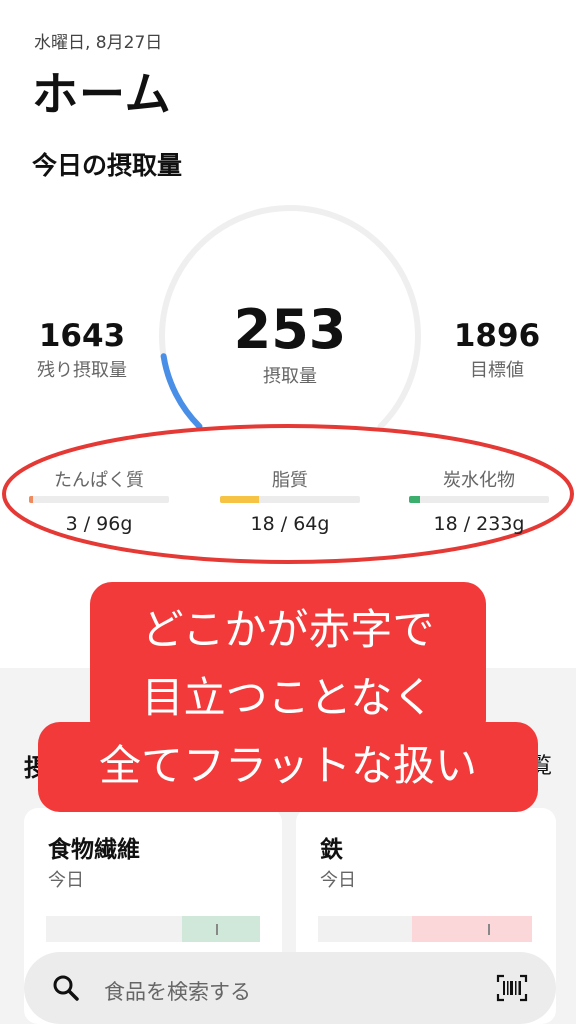 Image resolution: width=576 pixels, height=1024 pixels. I want to click on calorie-ring-progress, so click(181, 391).